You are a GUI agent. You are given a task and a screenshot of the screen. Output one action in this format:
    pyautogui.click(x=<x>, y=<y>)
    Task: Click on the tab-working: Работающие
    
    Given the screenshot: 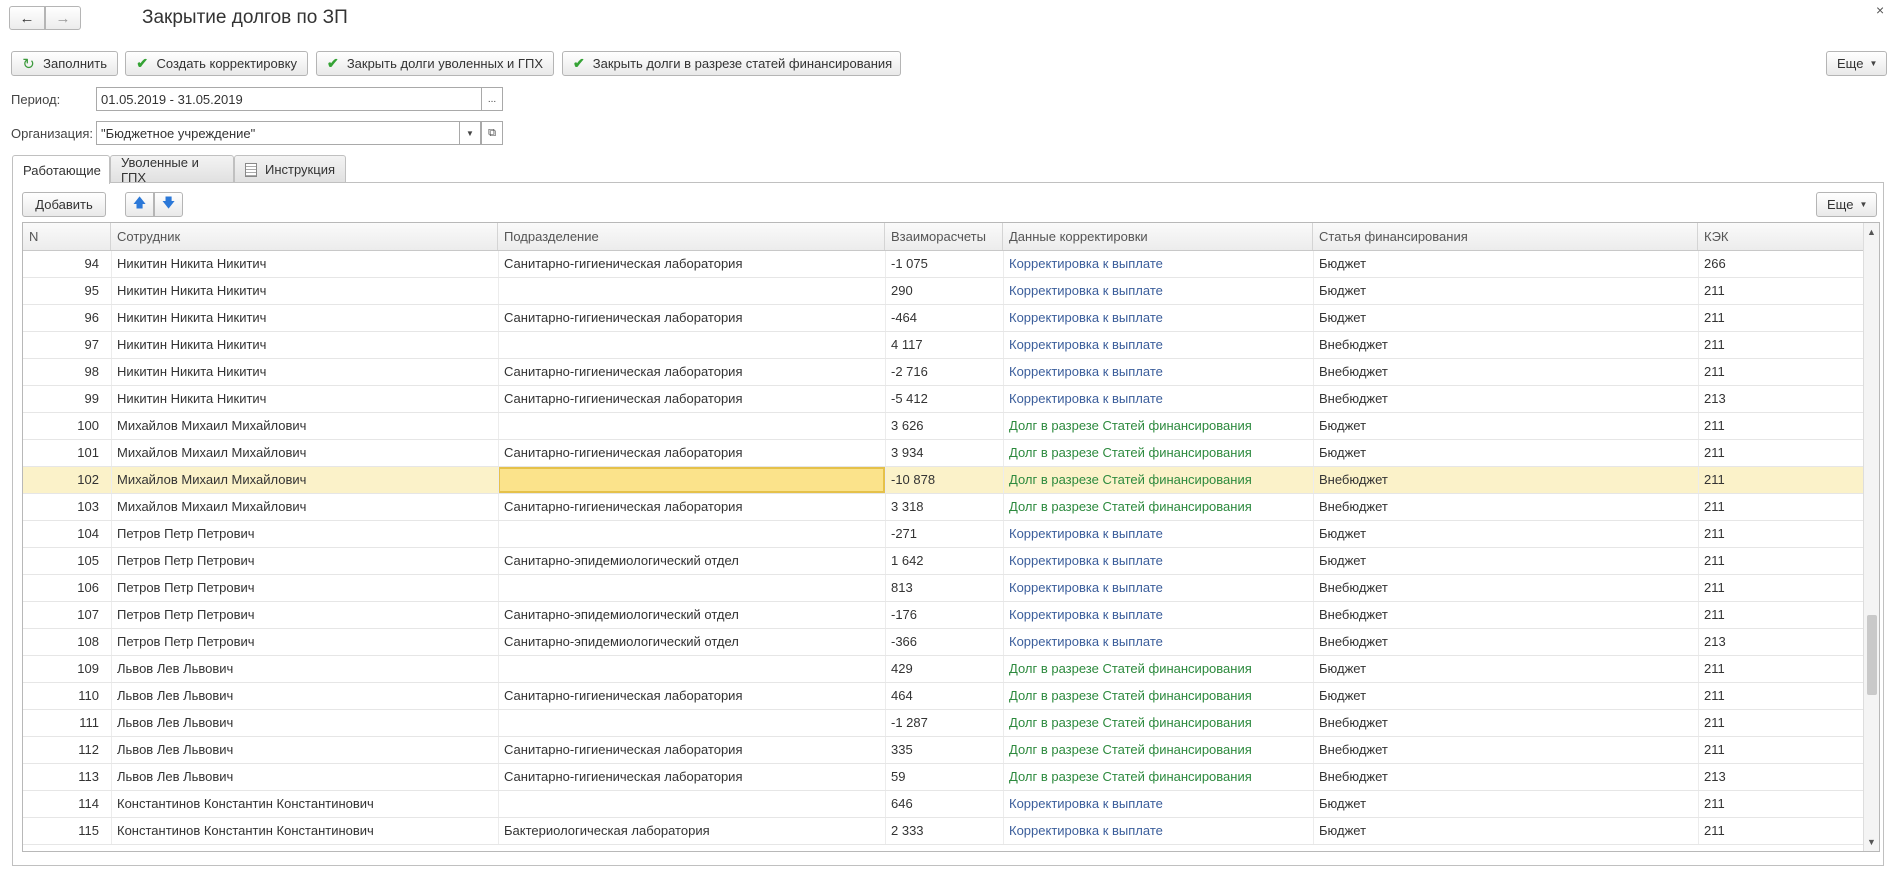 What is the action you would take?
    pyautogui.click(x=61, y=169)
    